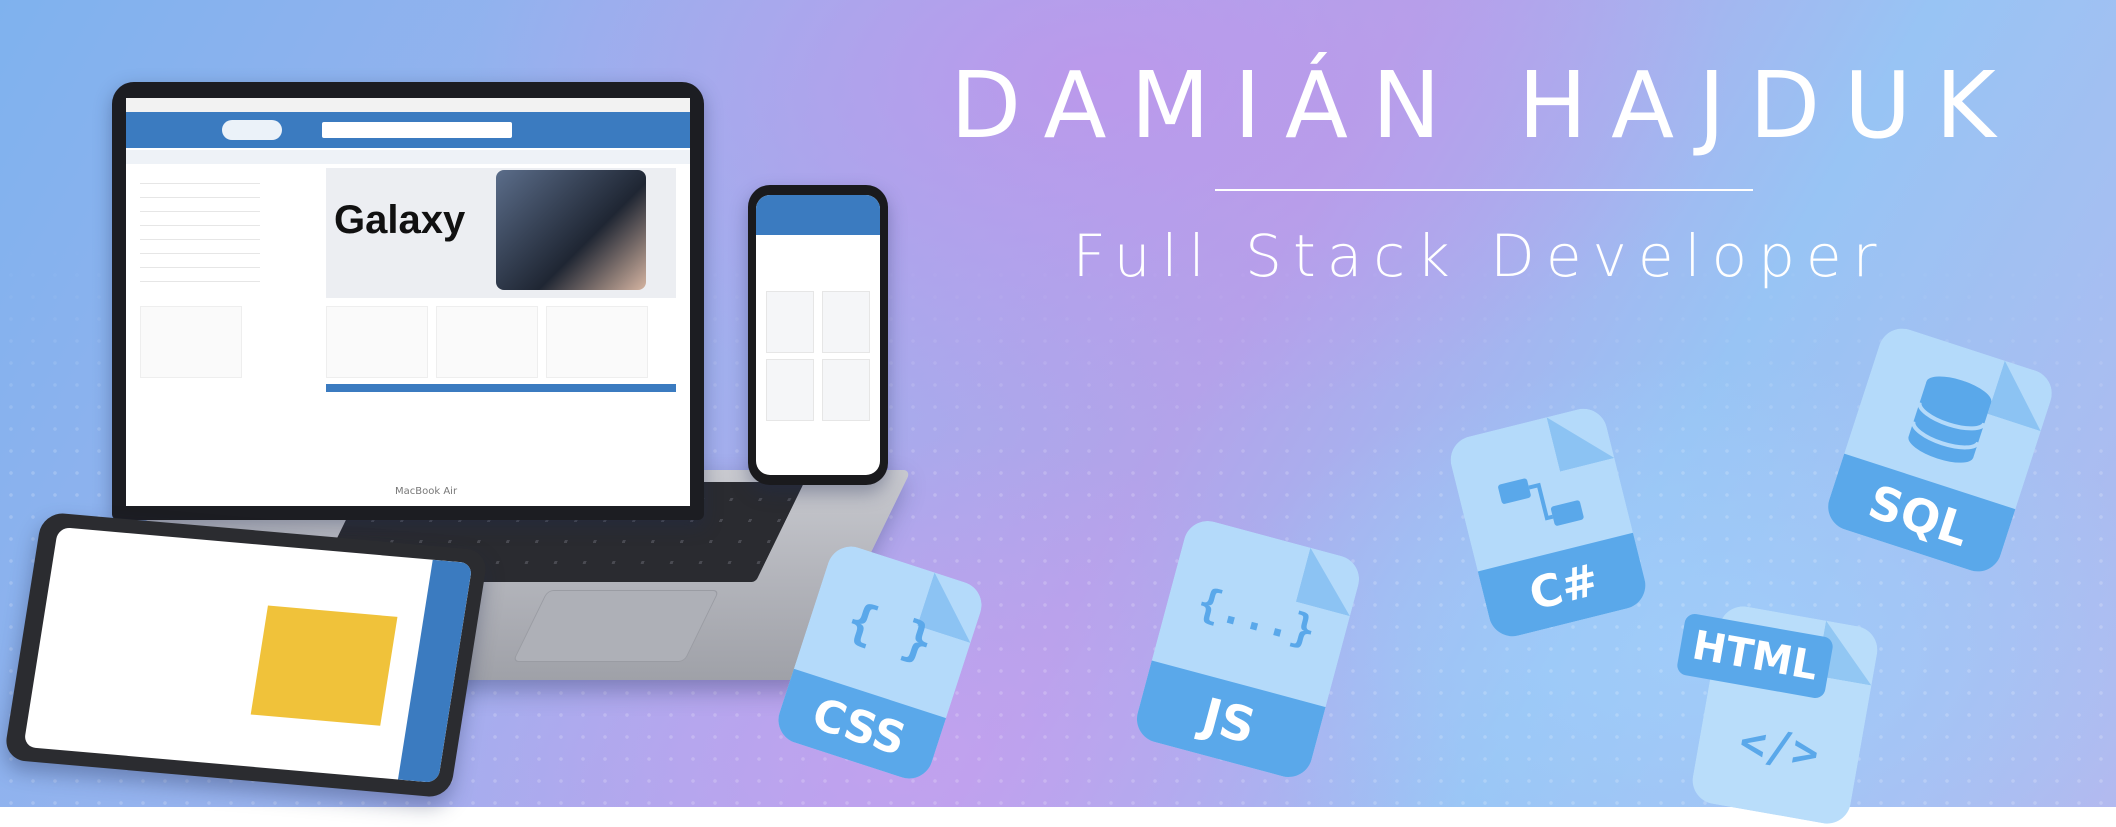 Image resolution: width=2116 pixels, height=827 pixels. Describe the element at coordinates (1480, 256) in the screenshot. I see `author-role: Full Stack Developer` at that location.